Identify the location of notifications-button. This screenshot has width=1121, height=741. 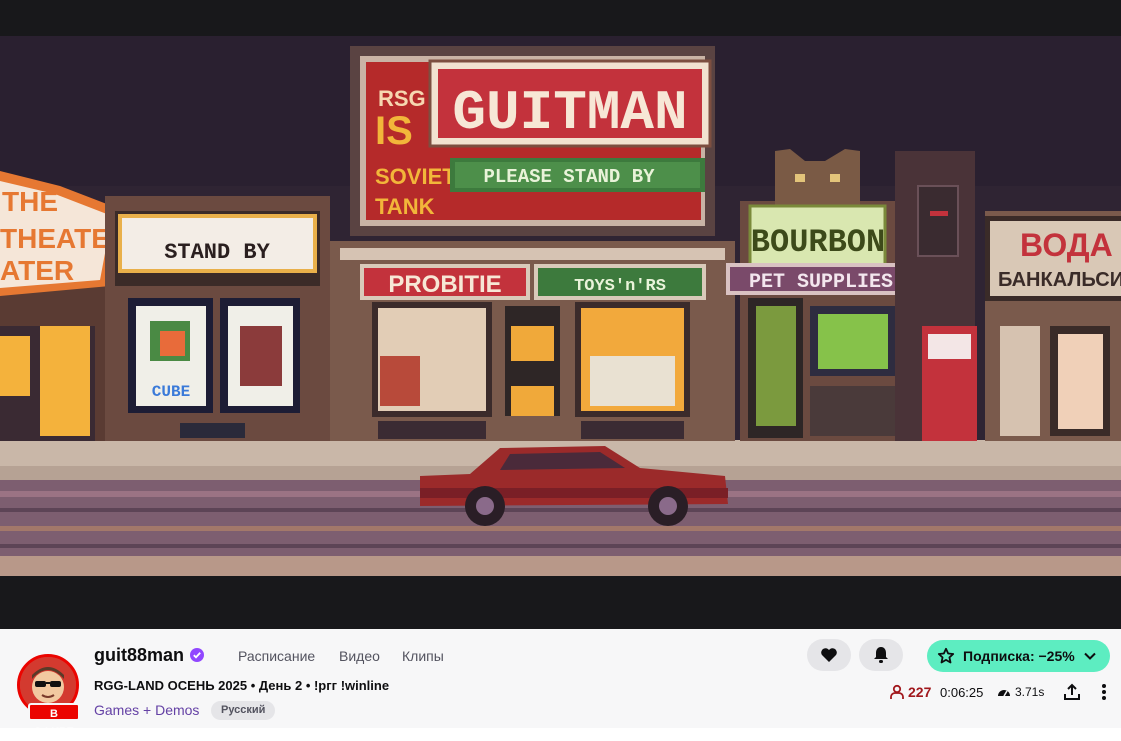
(881, 655).